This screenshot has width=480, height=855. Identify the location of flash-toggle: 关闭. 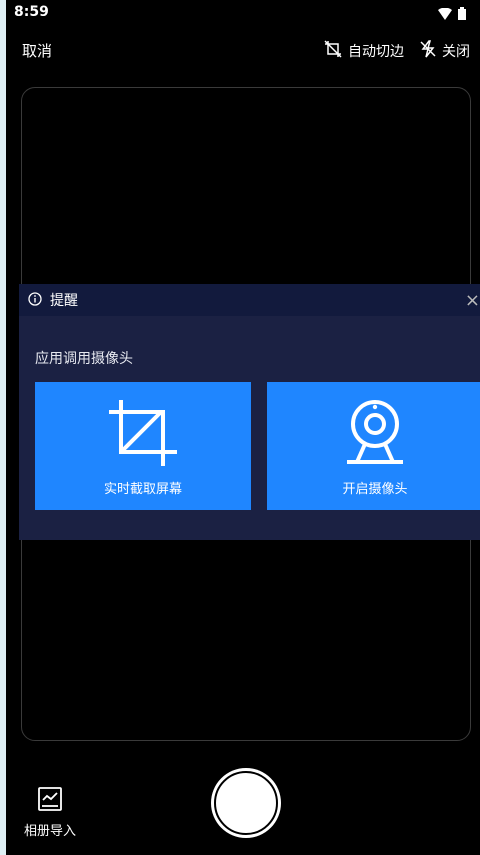
(445, 51).